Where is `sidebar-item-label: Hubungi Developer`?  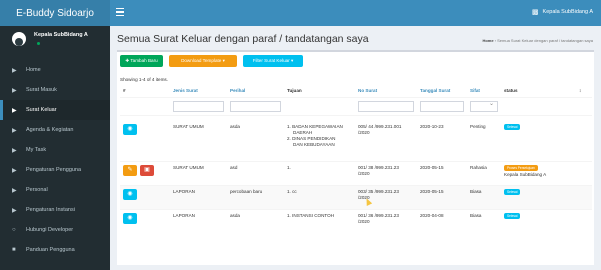
sidebar-item-label: Hubungi Developer is located at coordinates (50, 230).